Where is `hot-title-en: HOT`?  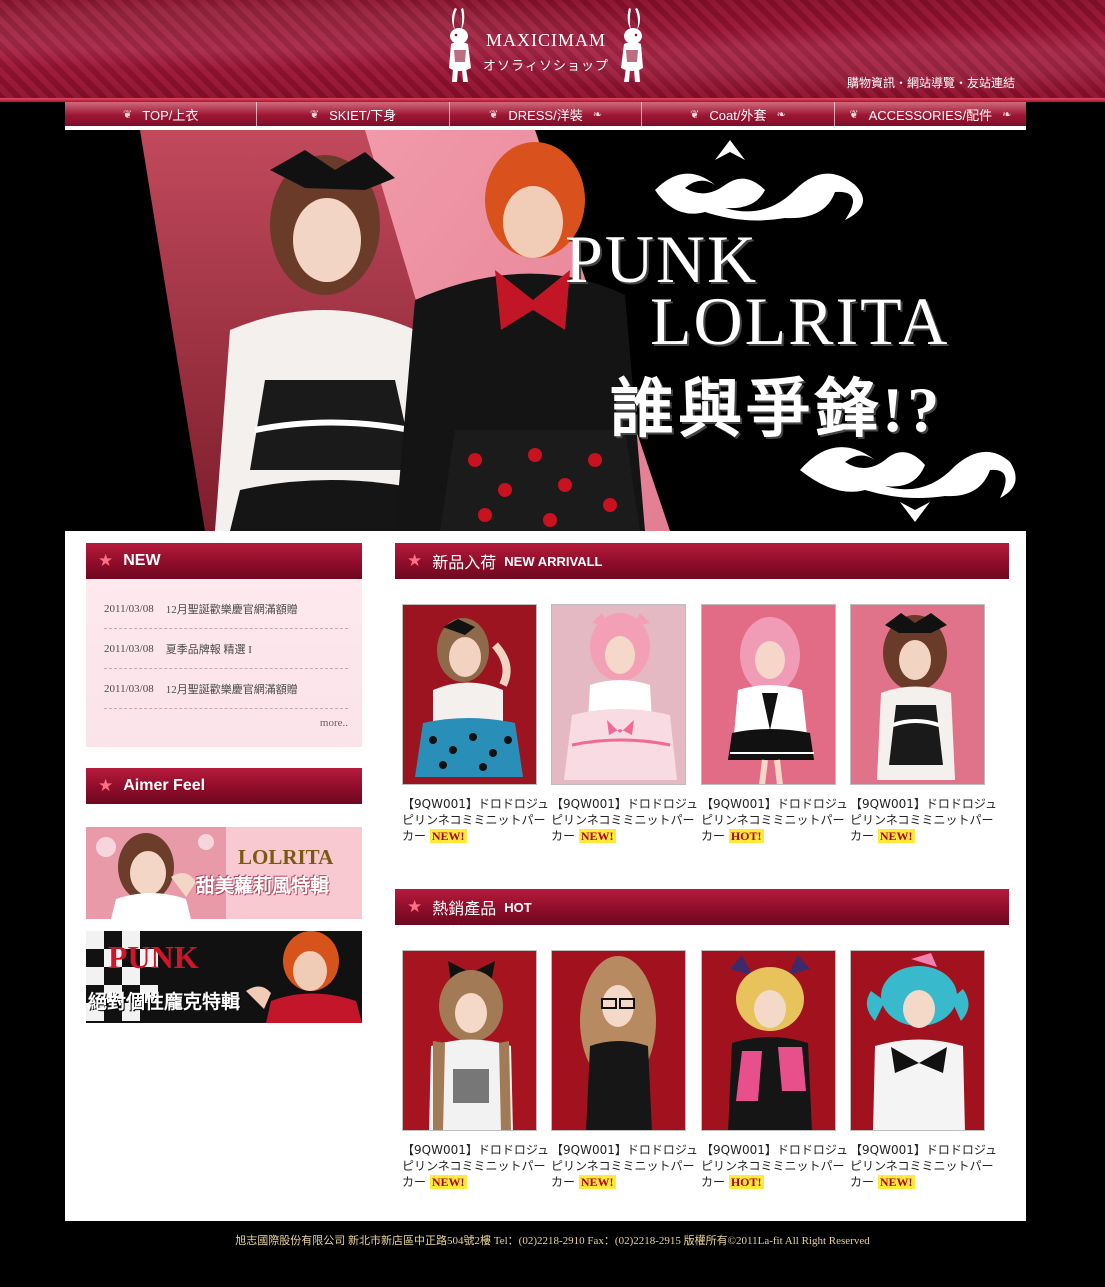 hot-title-en: HOT is located at coordinates (518, 907).